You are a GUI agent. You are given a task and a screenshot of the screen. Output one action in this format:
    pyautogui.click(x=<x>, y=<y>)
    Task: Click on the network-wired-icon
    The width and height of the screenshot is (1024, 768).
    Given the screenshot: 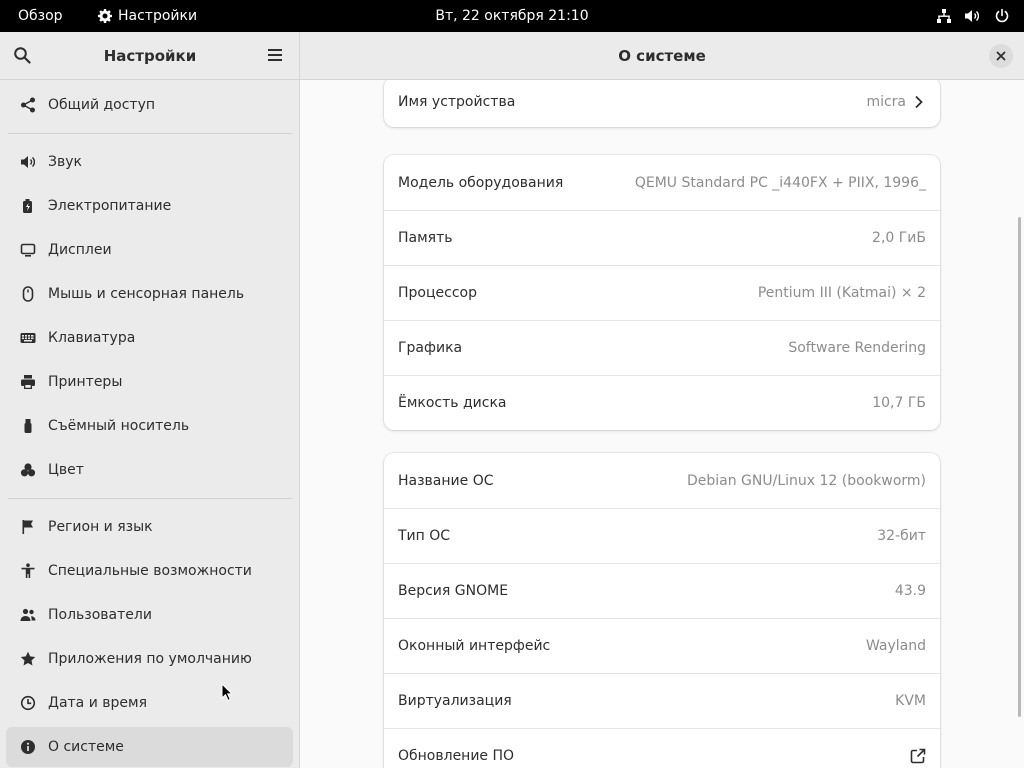 What is the action you would take?
    pyautogui.click(x=943, y=16)
    